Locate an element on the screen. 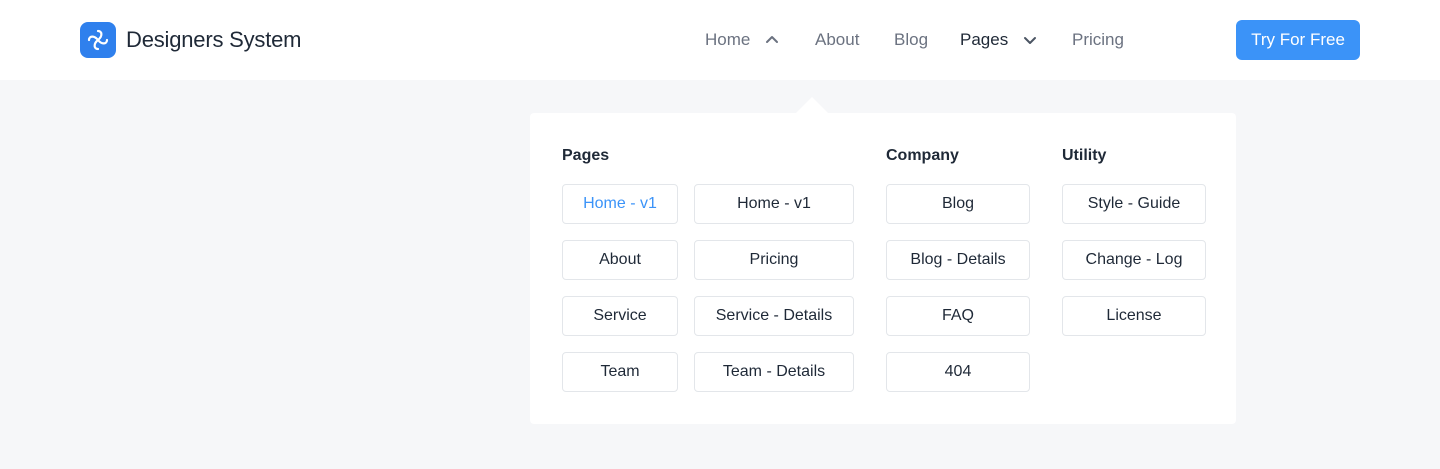 This screenshot has width=1440, height=469. nav-blog: Blog is located at coordinates (911, 40).